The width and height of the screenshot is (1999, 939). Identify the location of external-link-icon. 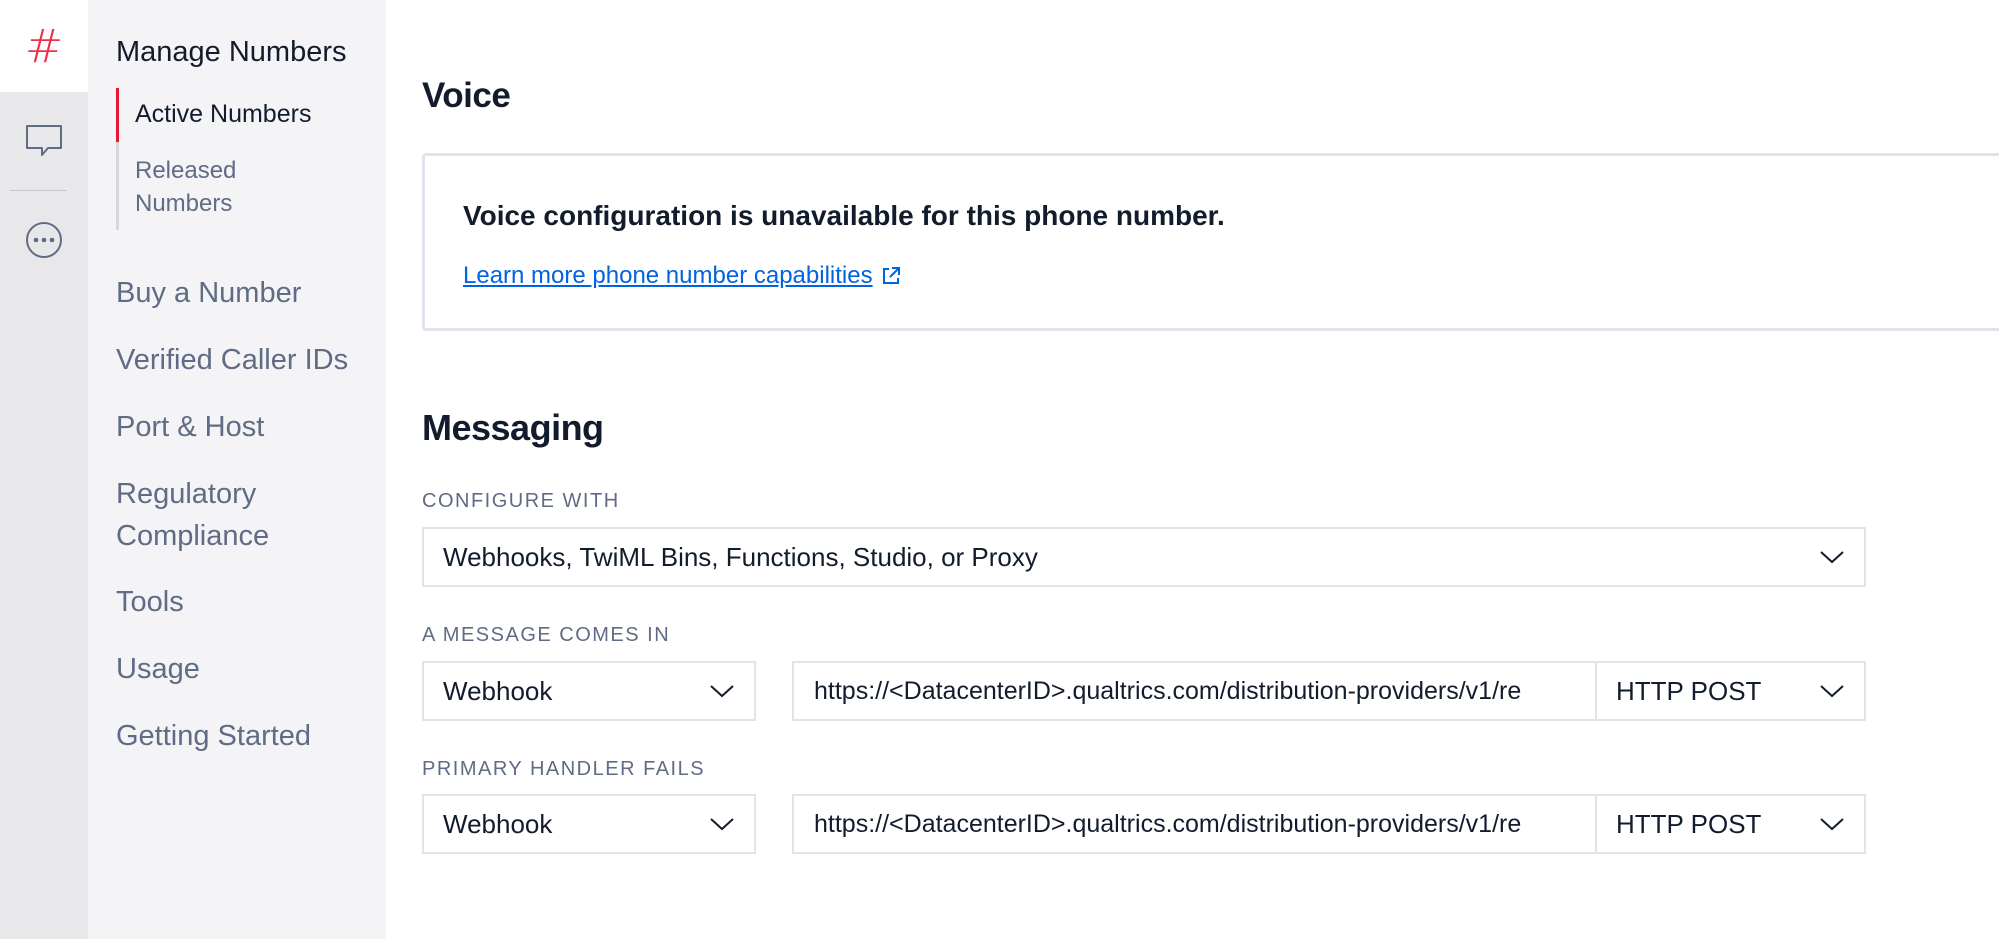
(891, 275).